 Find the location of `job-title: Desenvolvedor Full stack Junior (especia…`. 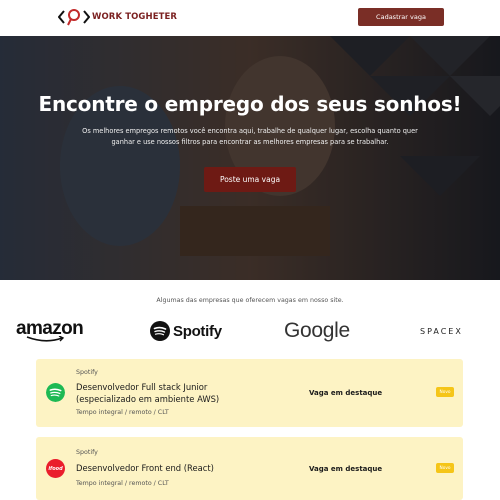

job-title: Desenvolvedor Full stack Junior (especia… is located at coordinates (161, 393).